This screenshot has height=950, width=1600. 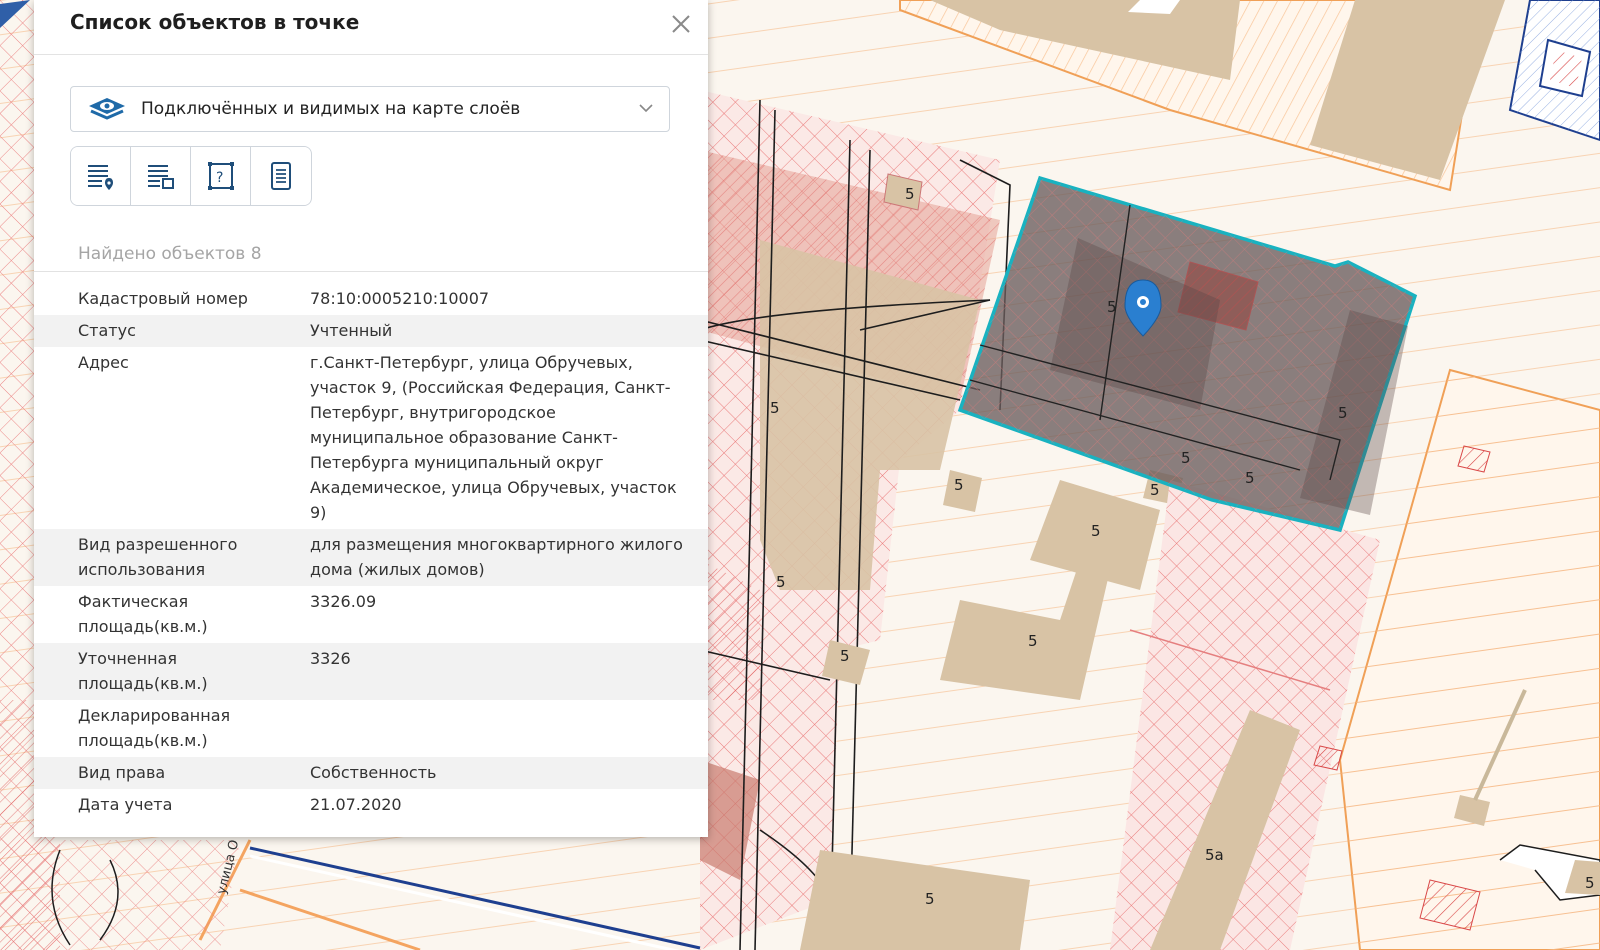 I want to click on building-number-label: 5а, so click(x=1214, y=855).